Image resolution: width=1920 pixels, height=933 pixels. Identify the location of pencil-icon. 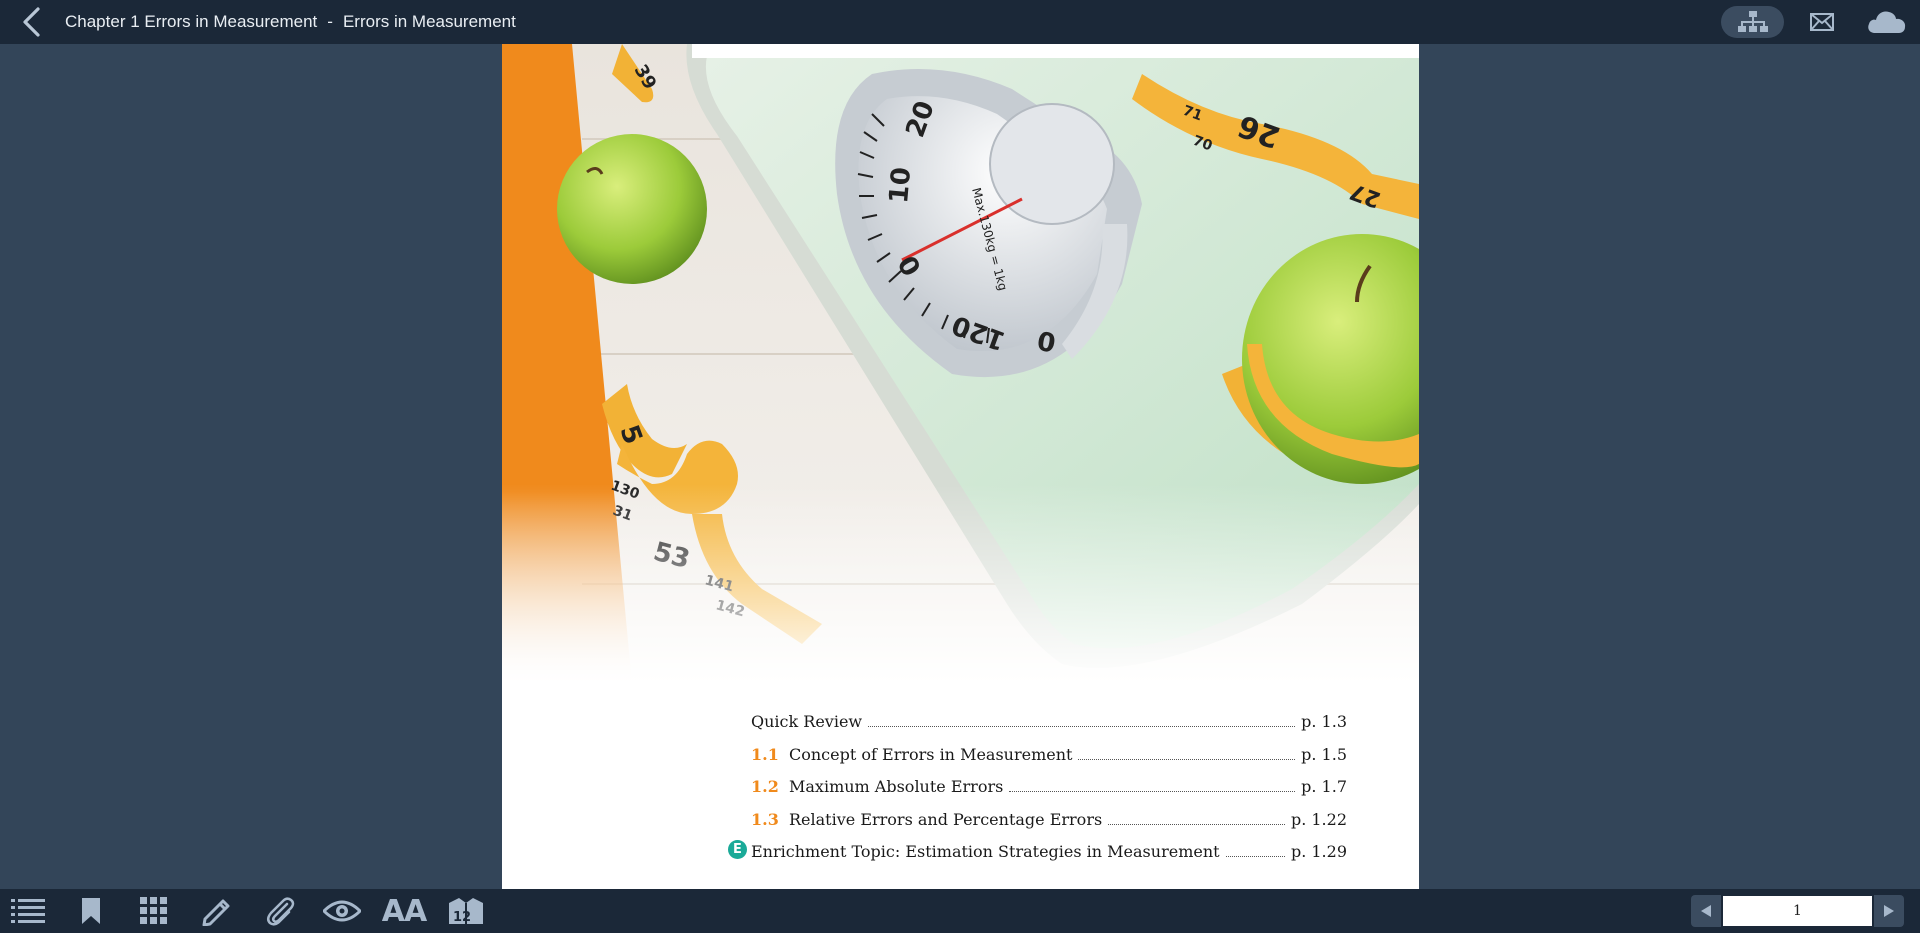
(216, 912).